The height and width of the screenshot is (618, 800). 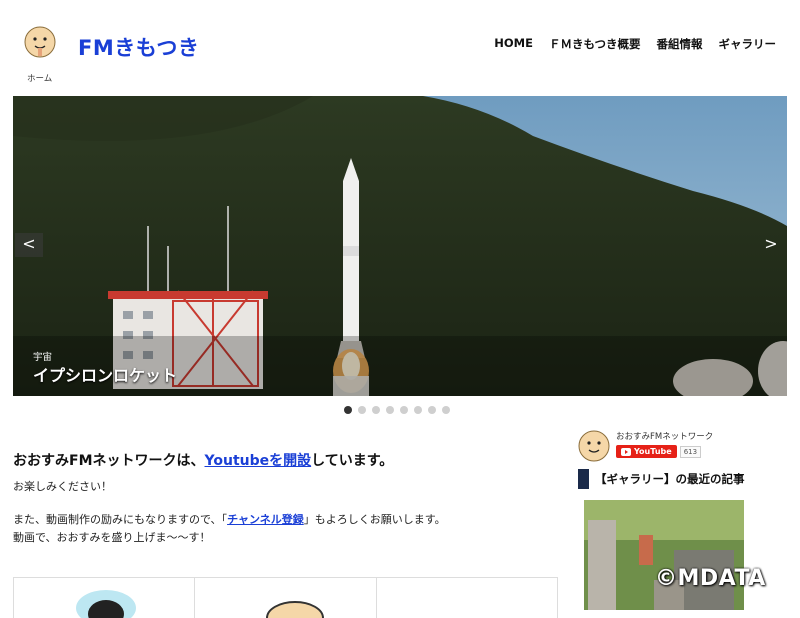 I want to click on site-logo-icon, so click(x=40, y=42).